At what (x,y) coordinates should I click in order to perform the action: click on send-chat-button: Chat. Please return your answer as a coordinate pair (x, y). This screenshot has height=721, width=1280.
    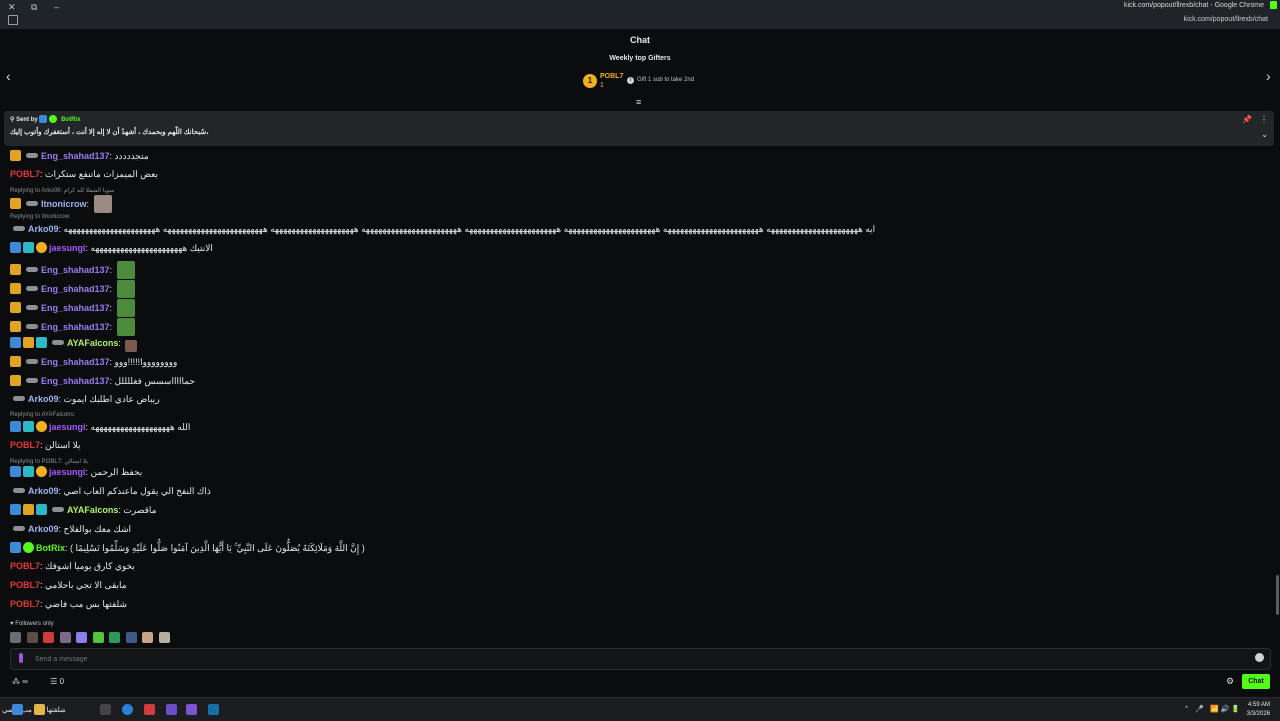
    Looking at the image, I should click on (1256, 681).